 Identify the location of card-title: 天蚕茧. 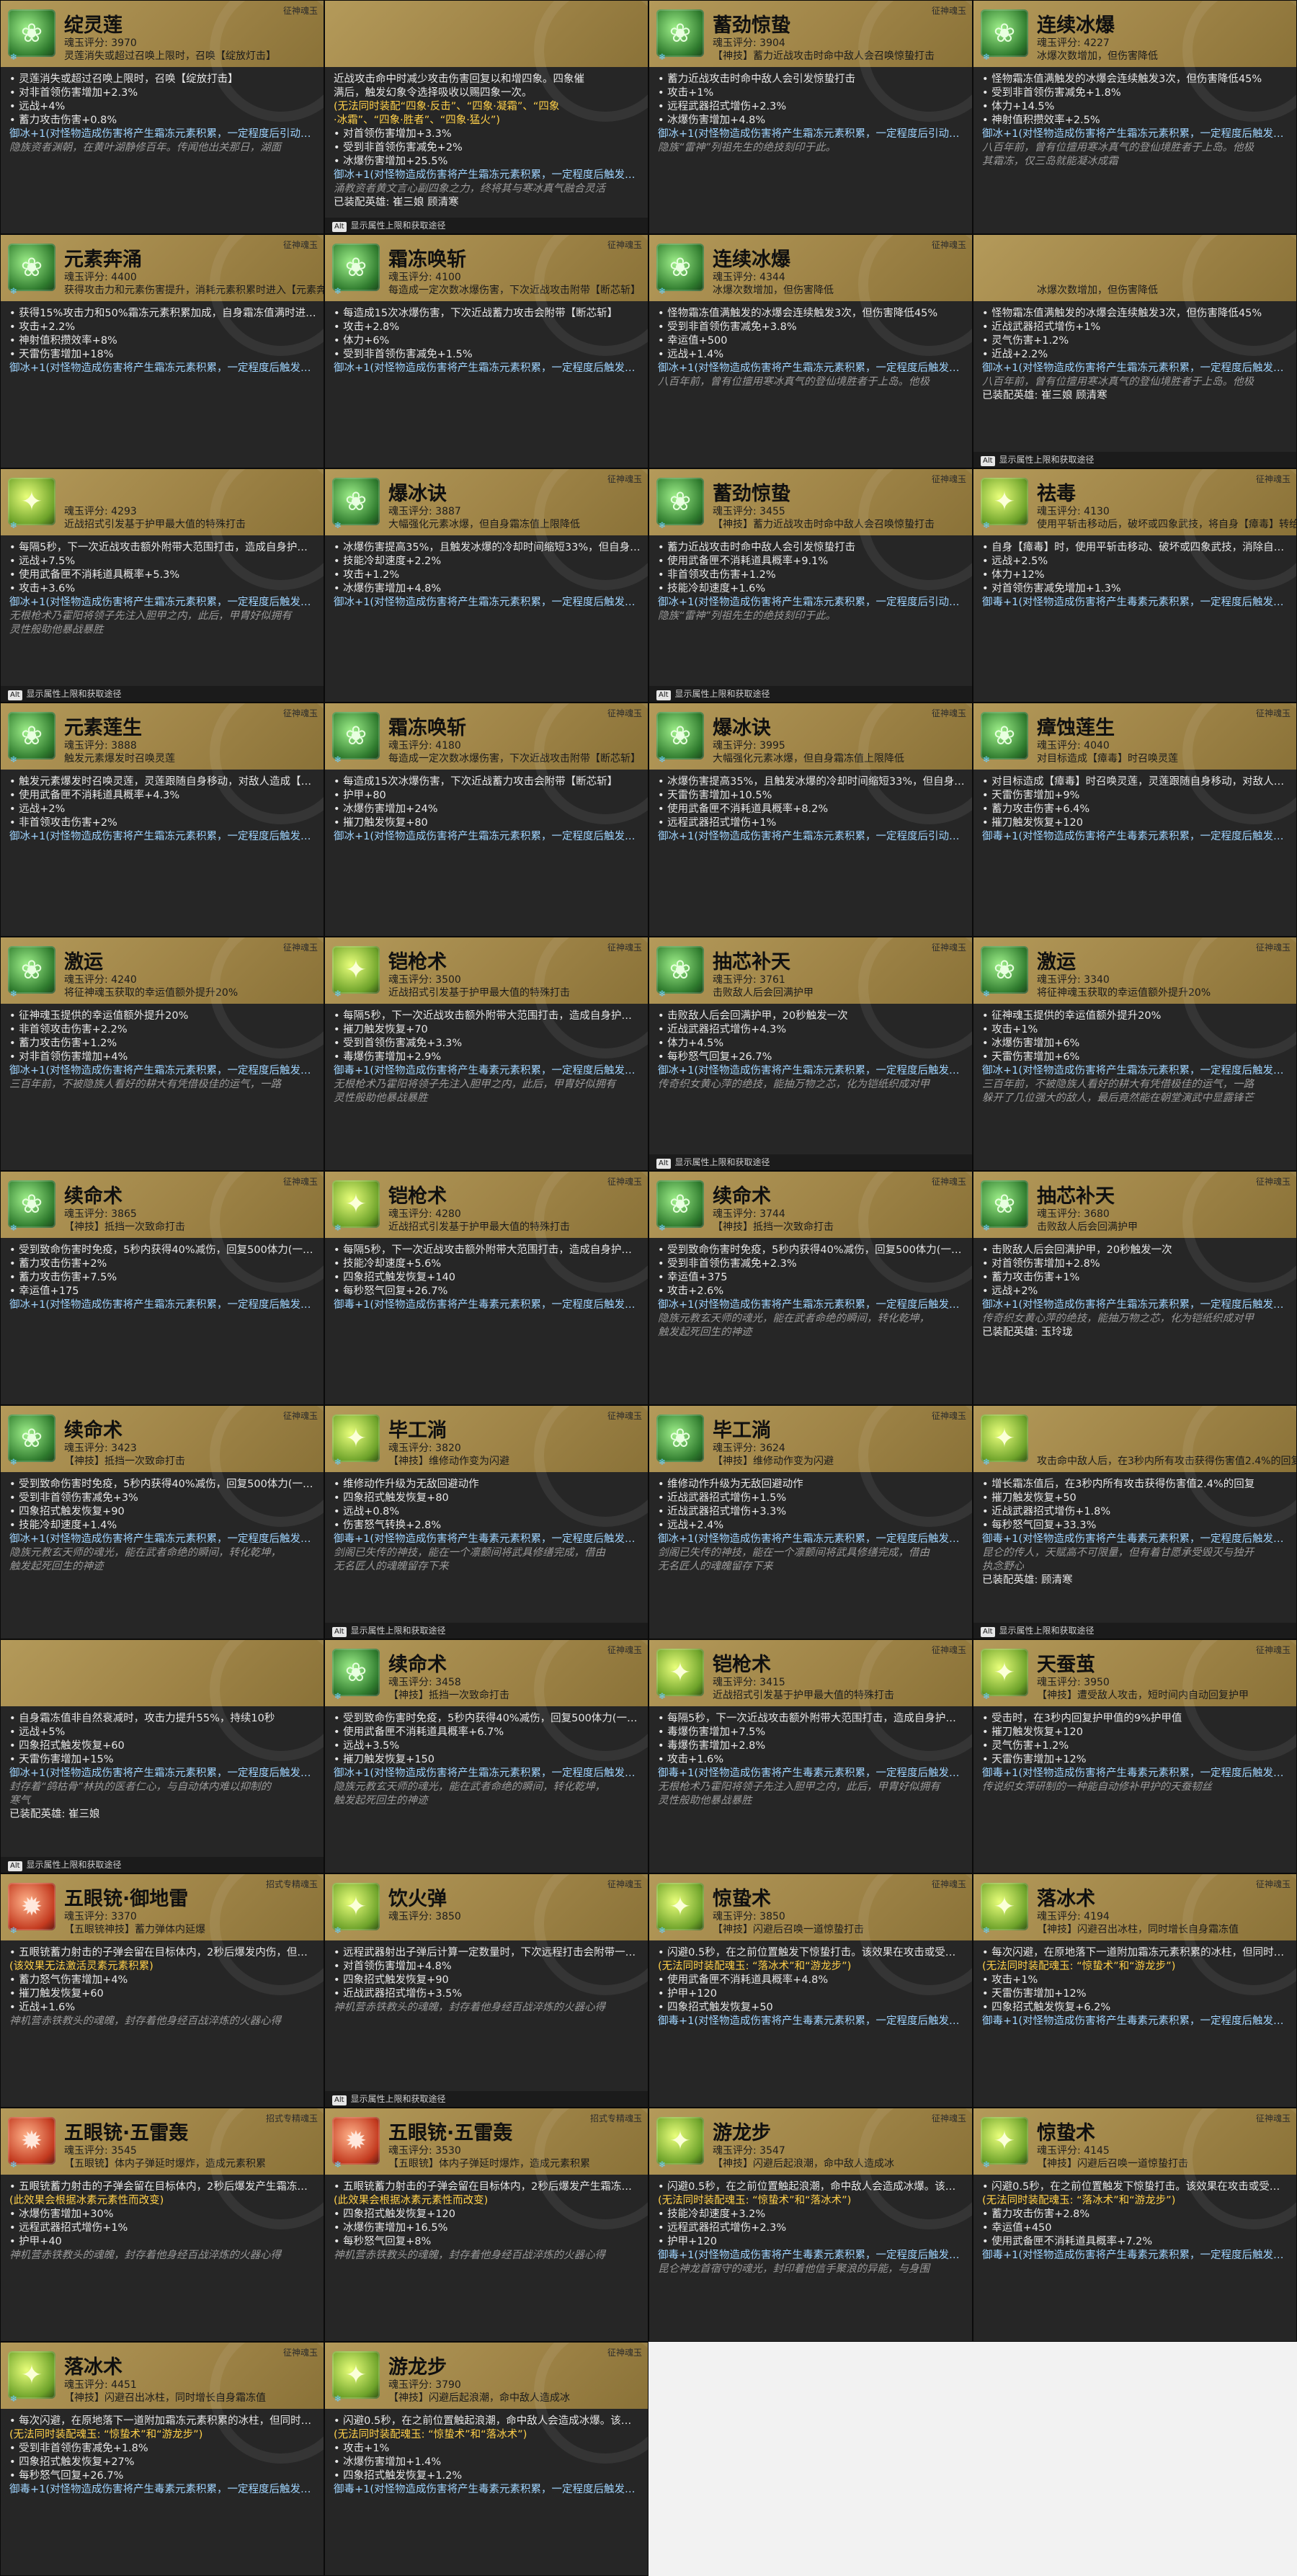
(1066, 1665).